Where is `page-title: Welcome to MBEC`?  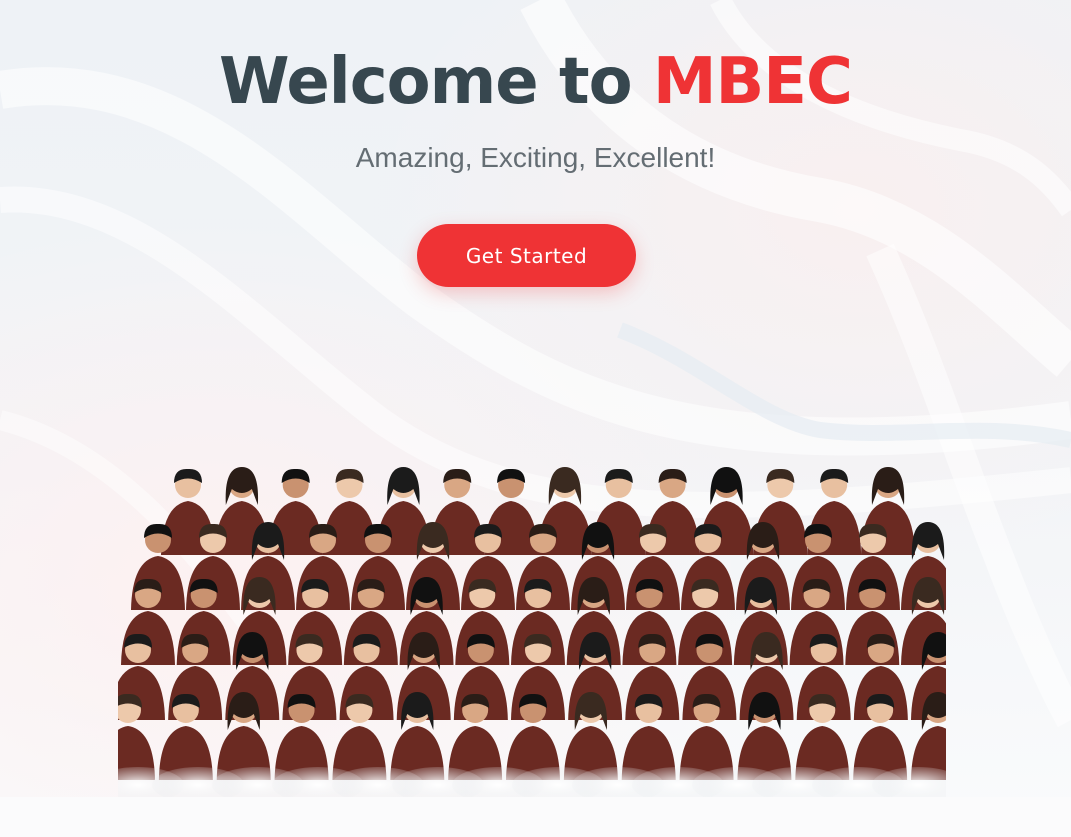 page-title: Welcome to MBEC is located at coordinates (535, 82).